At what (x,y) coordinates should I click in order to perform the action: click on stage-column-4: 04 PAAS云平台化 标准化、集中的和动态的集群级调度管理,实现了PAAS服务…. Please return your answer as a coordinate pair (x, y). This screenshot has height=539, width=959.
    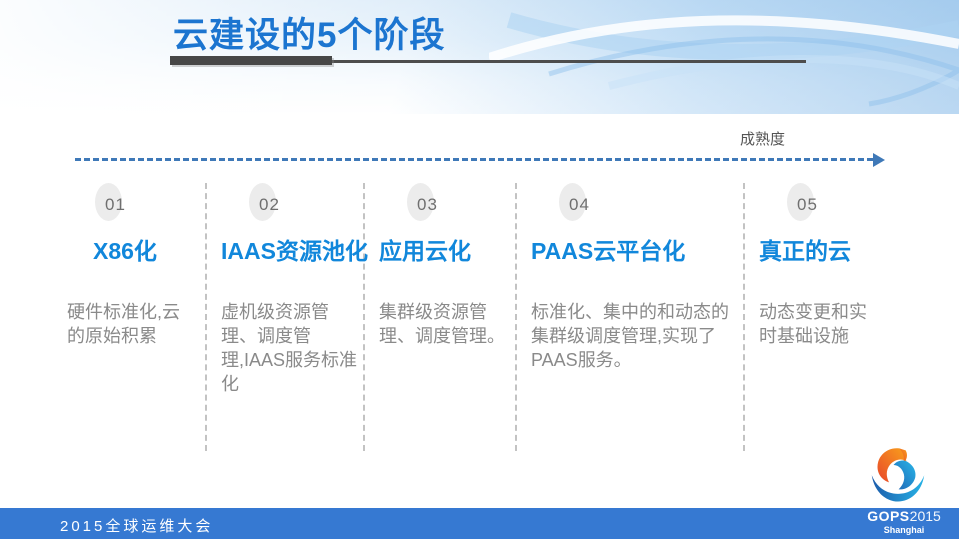
    Looking at the image, I should click on (631, 317).